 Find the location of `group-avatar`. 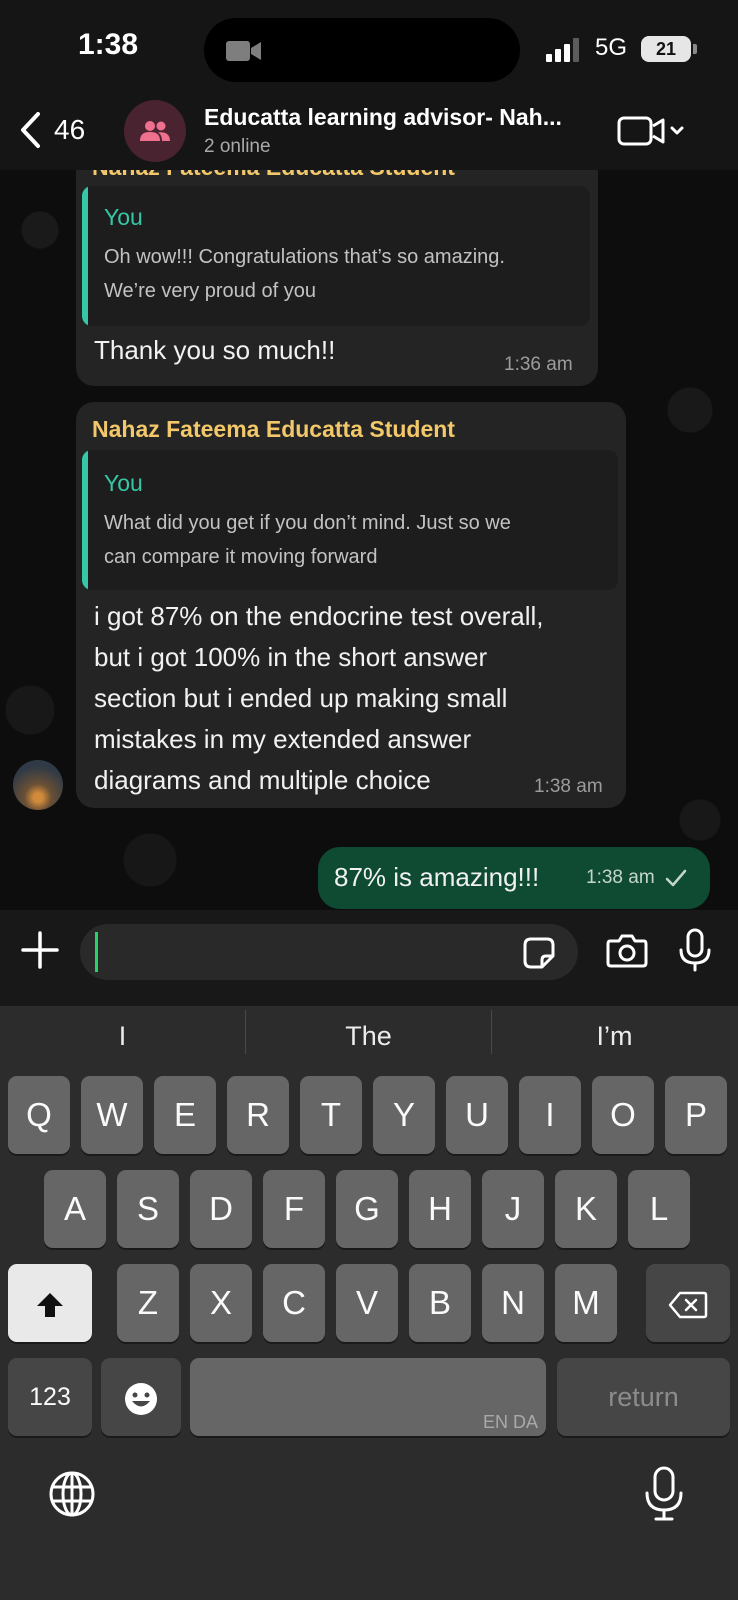

group-avatar is located at coordinates (155, 131).